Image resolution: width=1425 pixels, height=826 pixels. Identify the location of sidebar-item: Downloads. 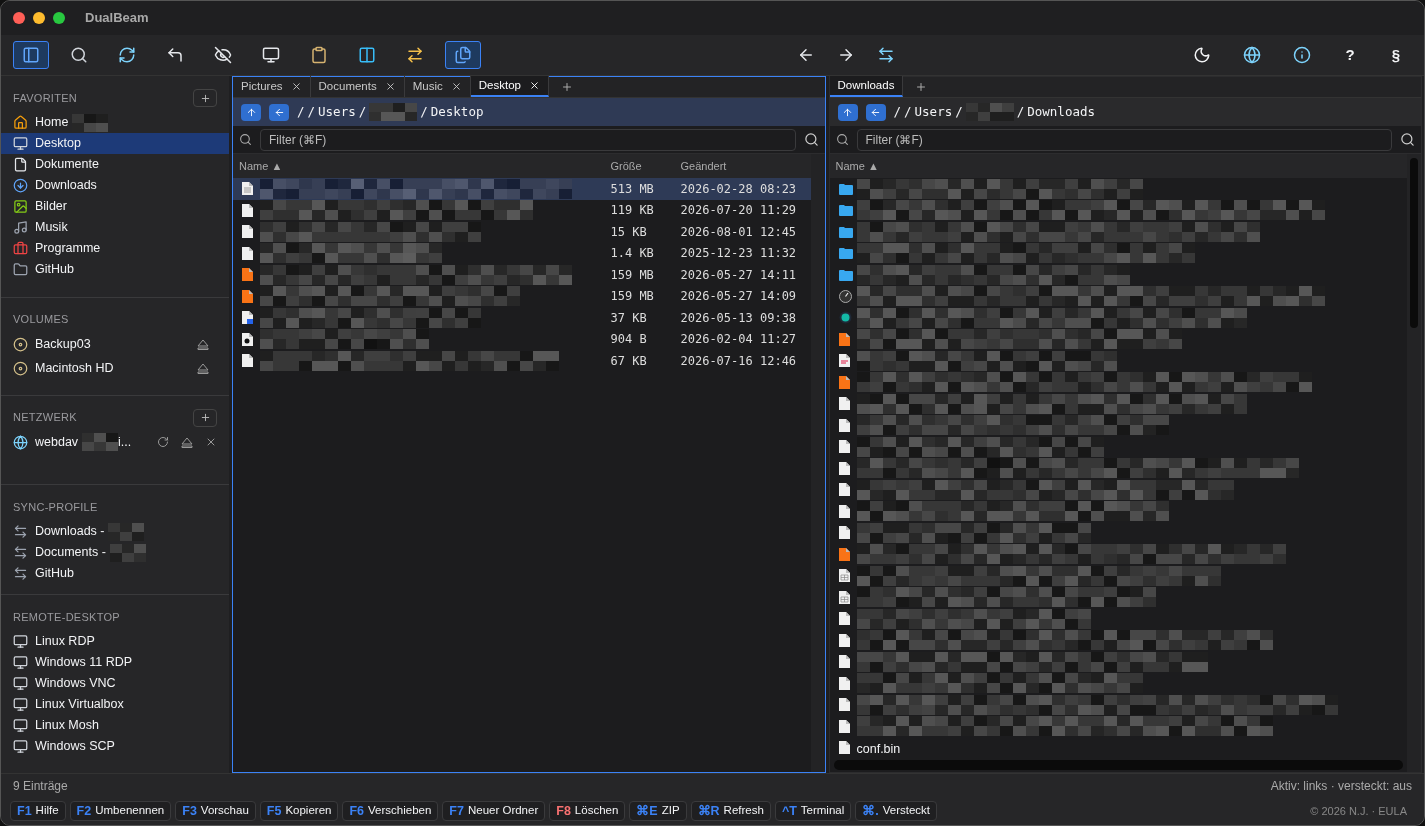
(115, 185).